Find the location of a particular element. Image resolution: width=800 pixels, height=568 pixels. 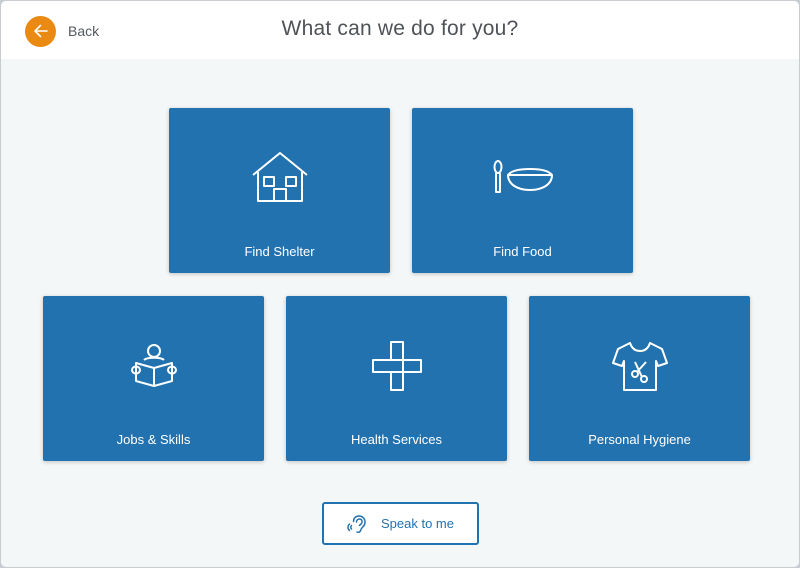

tile-find-food: Find Food is located at coordinates (522, 190).